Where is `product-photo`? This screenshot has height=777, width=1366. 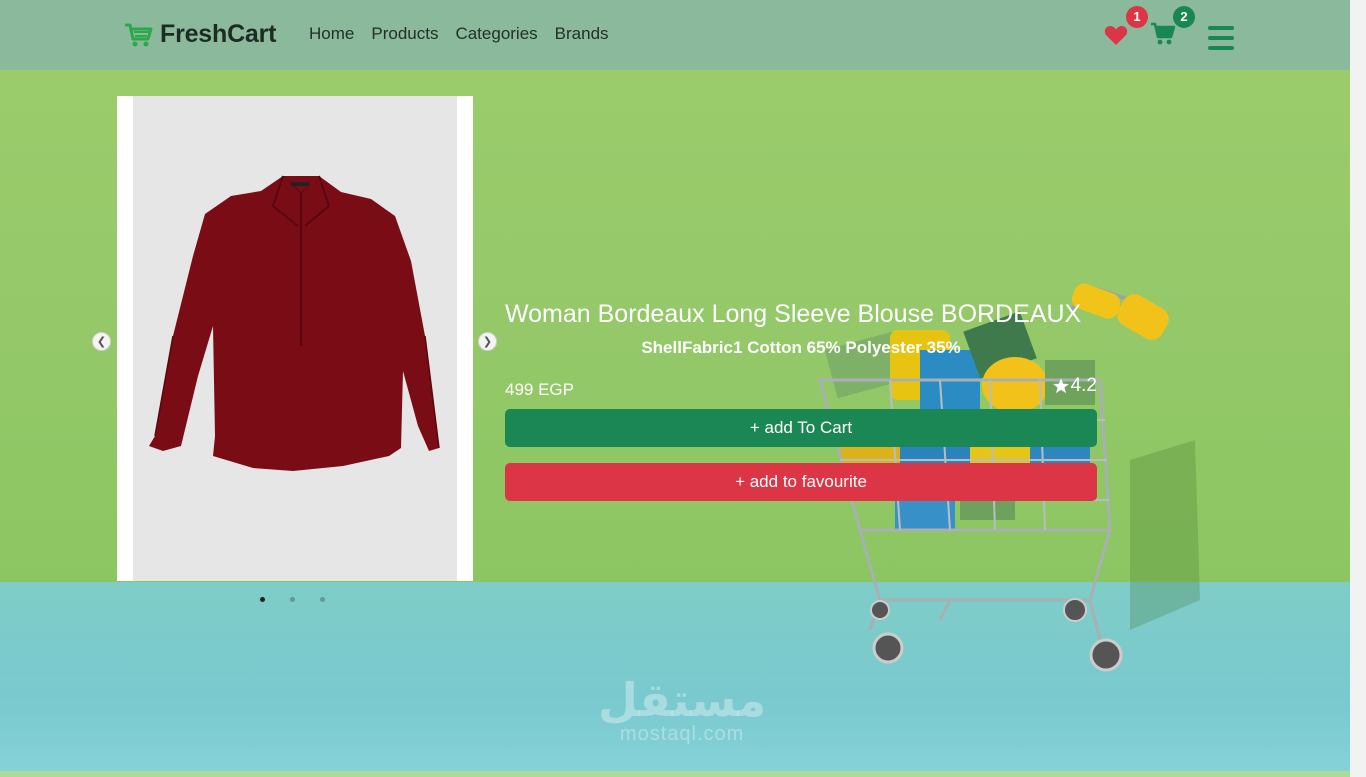
product-photo is located at coordinates (295, 338).